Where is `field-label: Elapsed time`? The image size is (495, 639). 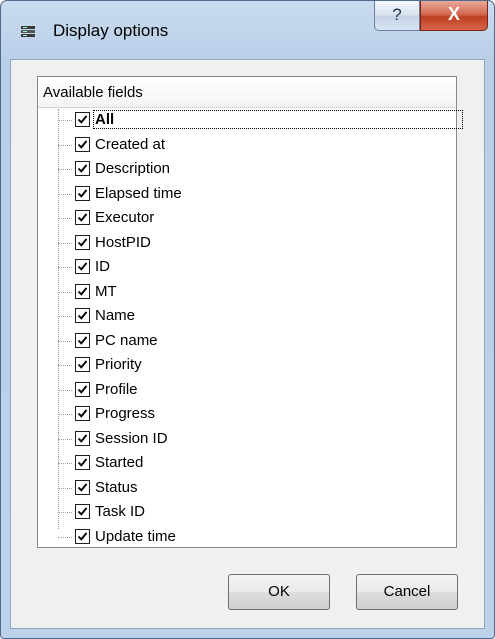
field-label: Elapsed time is located at coordinates (138, 193).